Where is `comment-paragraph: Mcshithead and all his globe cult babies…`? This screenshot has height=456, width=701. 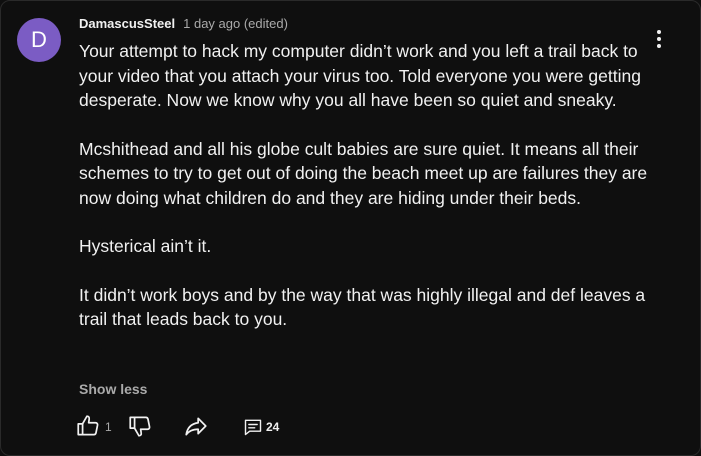
comment-paragraph: Mcshithead and all his globe cult babies… is located at coordinates (363, 173).